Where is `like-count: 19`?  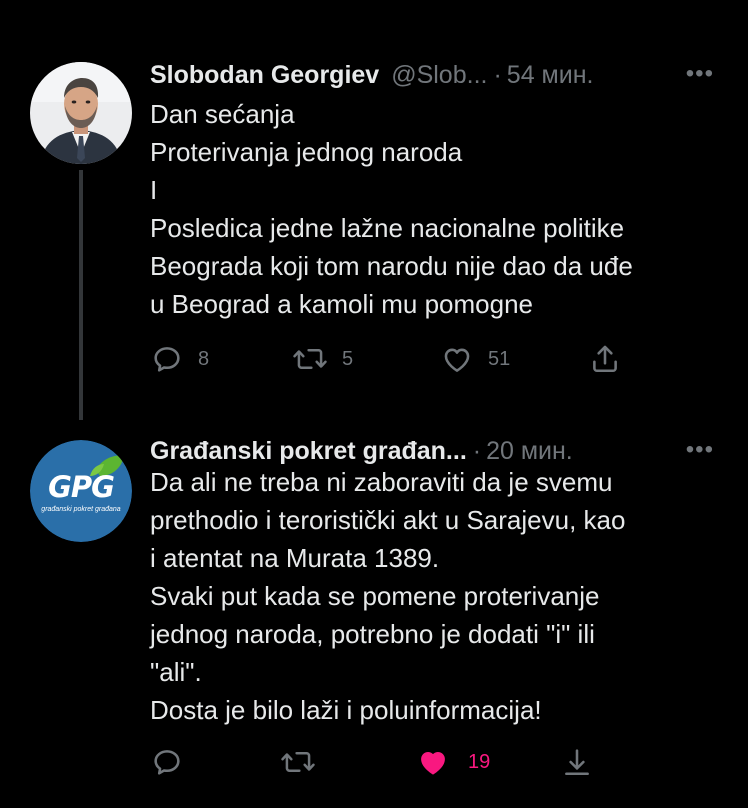 like-count: 19 is located at coordinates (479, 761).